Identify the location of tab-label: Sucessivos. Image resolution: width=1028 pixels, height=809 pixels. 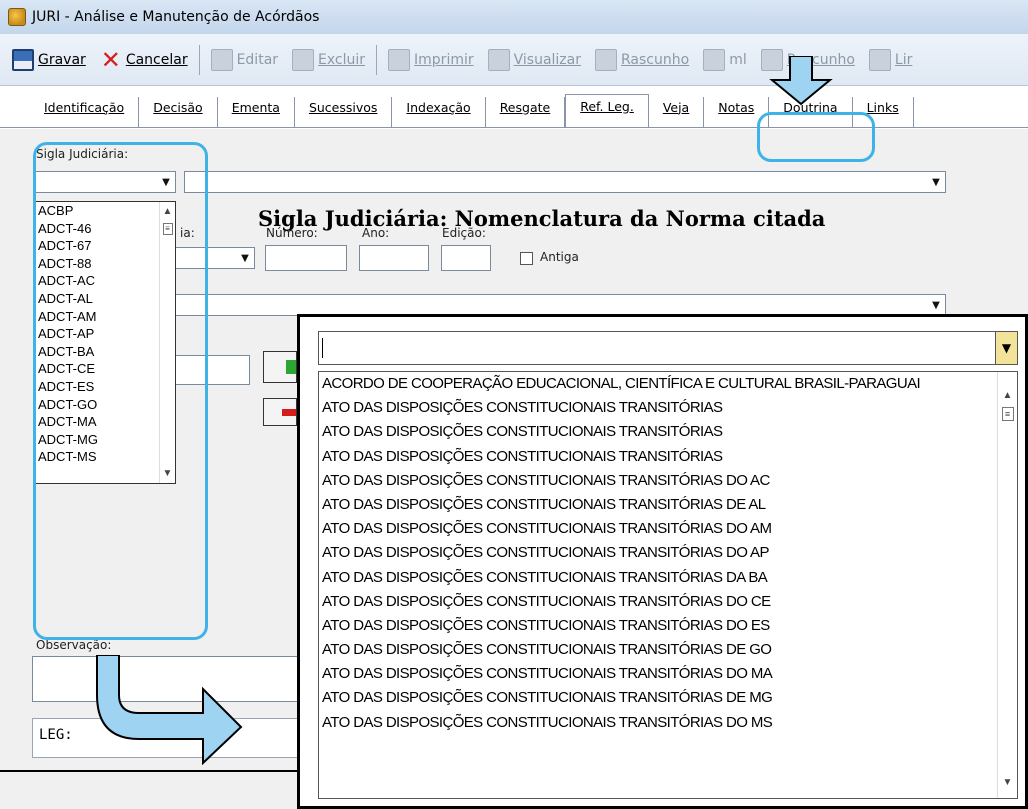
(343, 107).